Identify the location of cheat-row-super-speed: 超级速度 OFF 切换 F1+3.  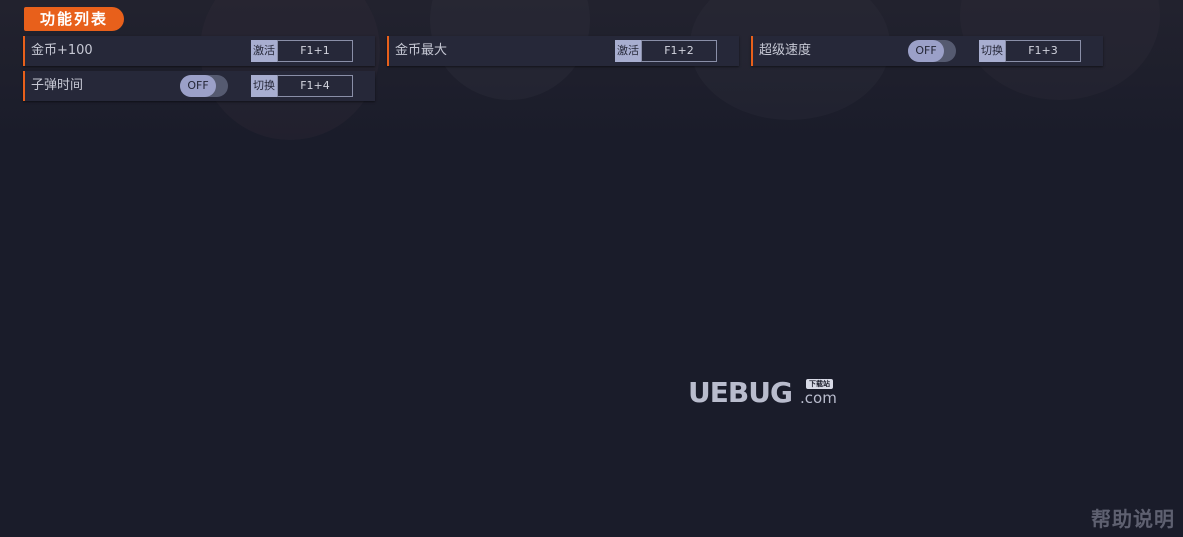
(927, 51).